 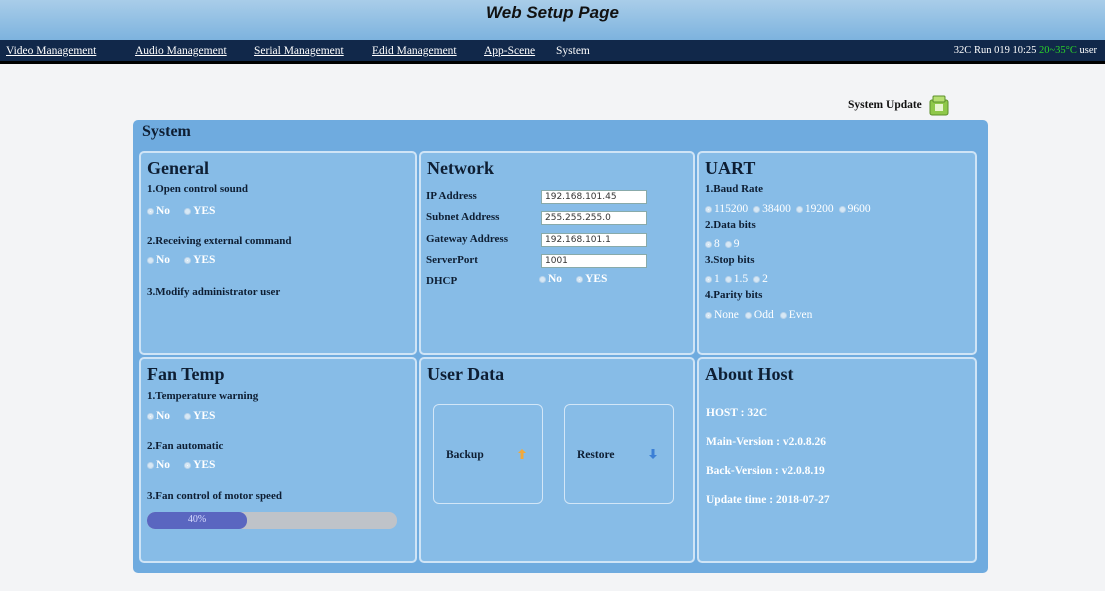 What do you see at coordinates (1057, 50) in the screenshot?
I see `status-temp: 20~35°C` at bounding box center [1057, 50].